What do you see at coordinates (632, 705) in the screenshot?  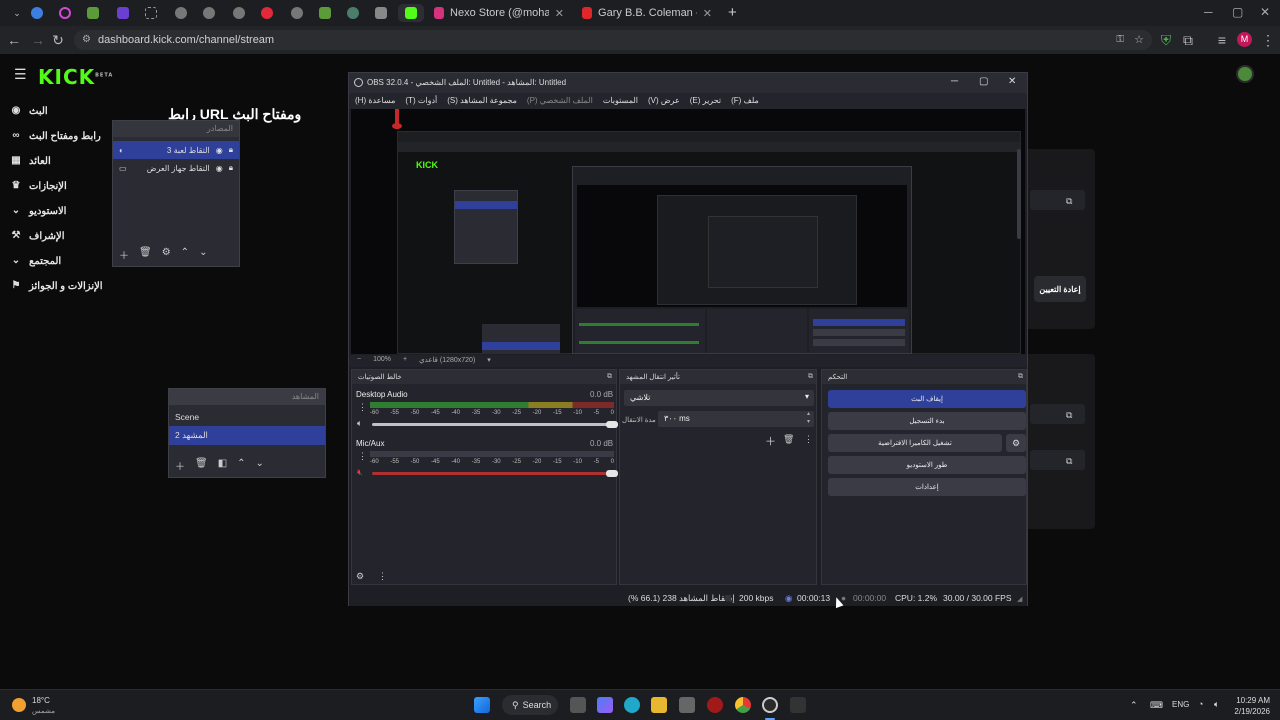 I see `edge-icon` at bounding box center [632, 705].